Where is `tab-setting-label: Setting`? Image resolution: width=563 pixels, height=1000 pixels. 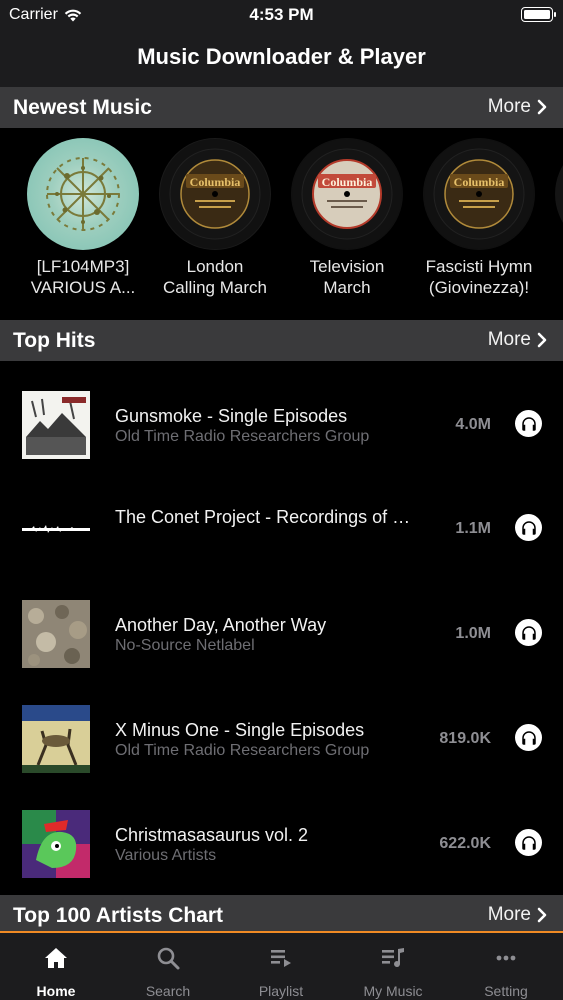
tab-setting-label: Setting is located at coordinates (506, 991).